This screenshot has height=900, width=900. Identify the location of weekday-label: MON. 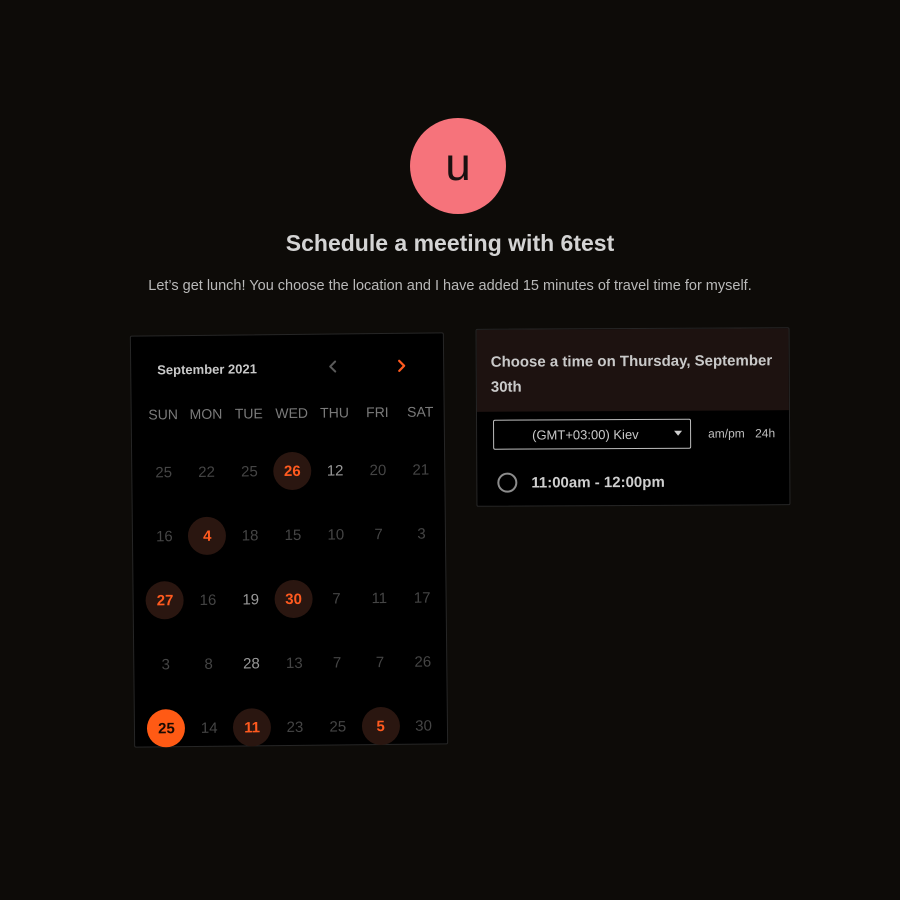
(206, 414).